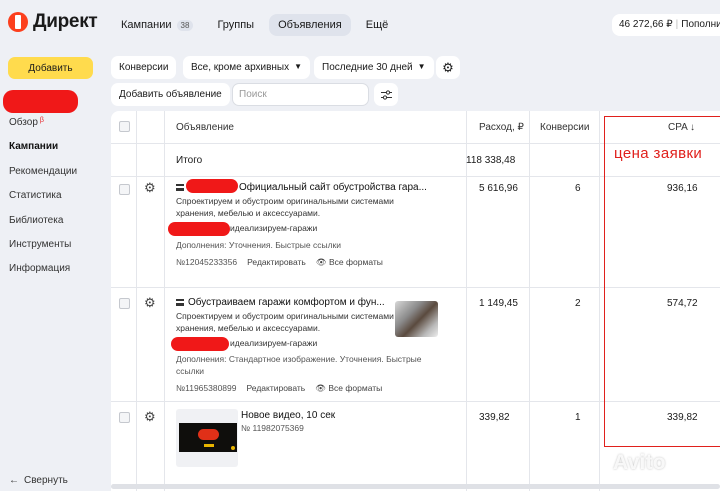 Image resolution: width=720 pixels, height=491 pixels. Describe the element at coordinates (578, 188) in the screenshot. I see `row-conversions: 6` at that location.